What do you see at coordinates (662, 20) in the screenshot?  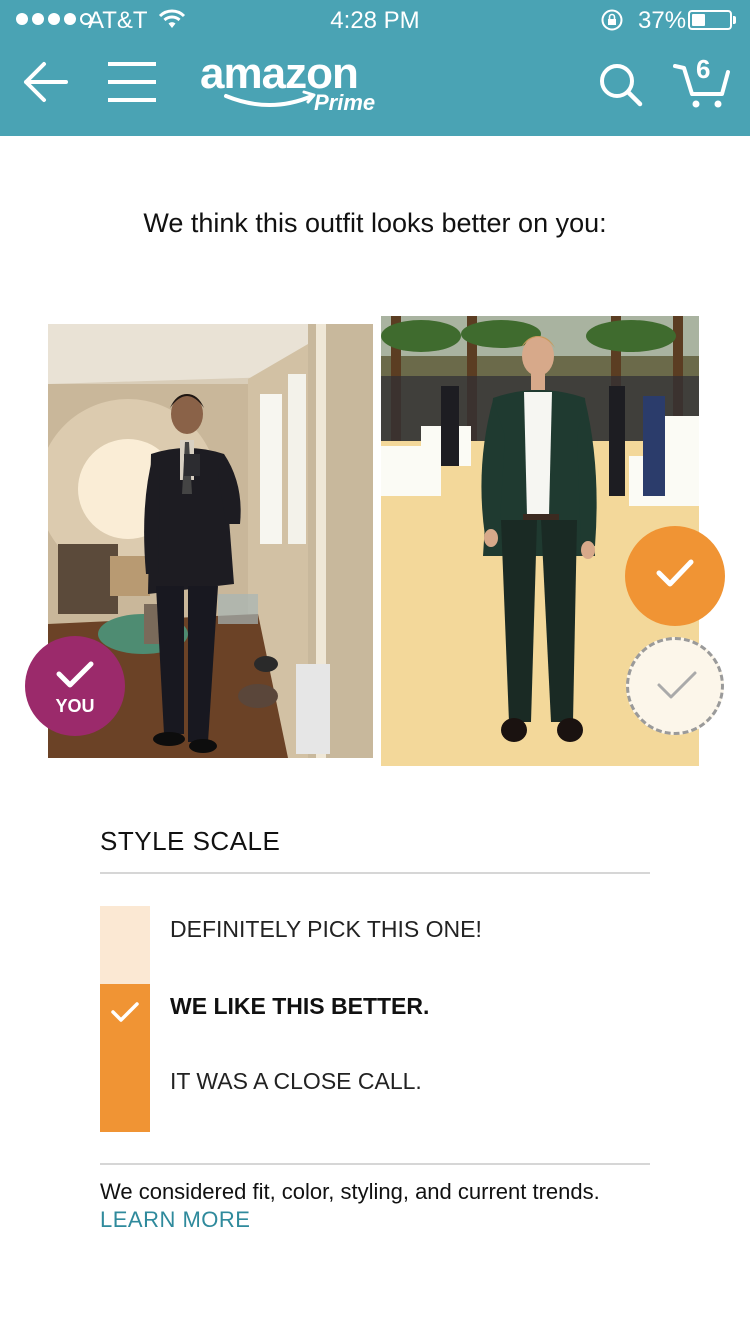 I see `battery-percent: 37%` at bounding box center [662, 20].